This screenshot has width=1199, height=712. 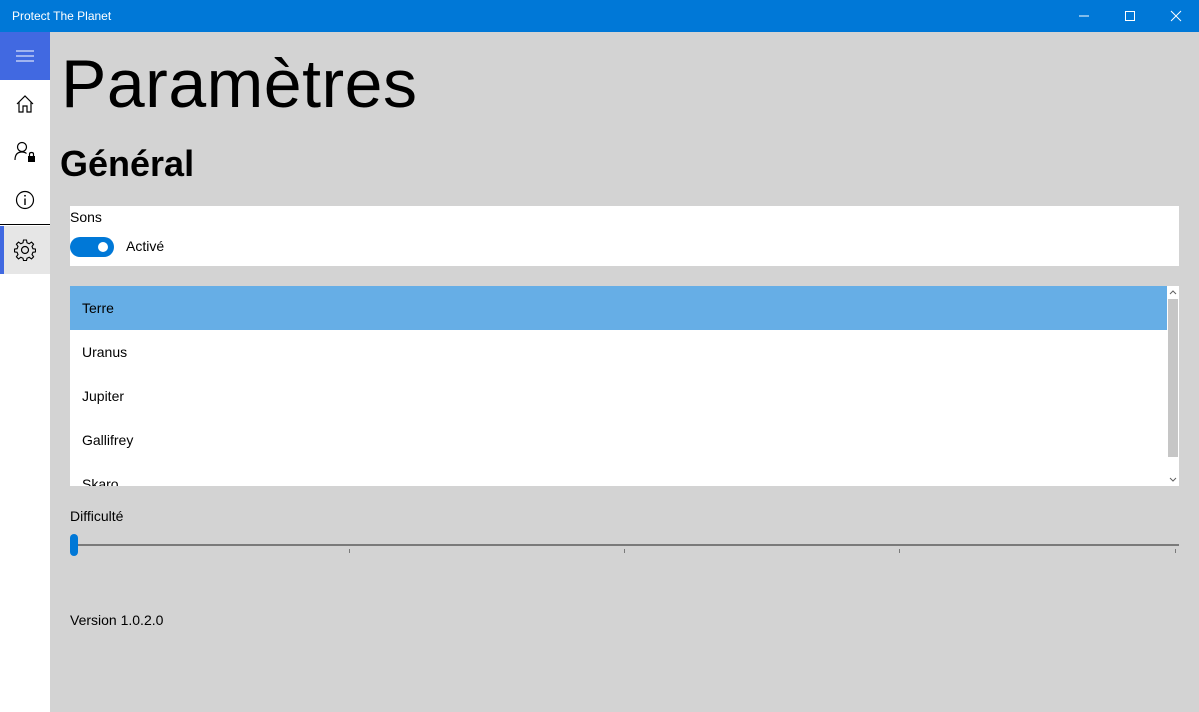 What do you see at coordinates (25, 224) in the screenshot?
I see `nav-separator` at bounding box center [25, 224].